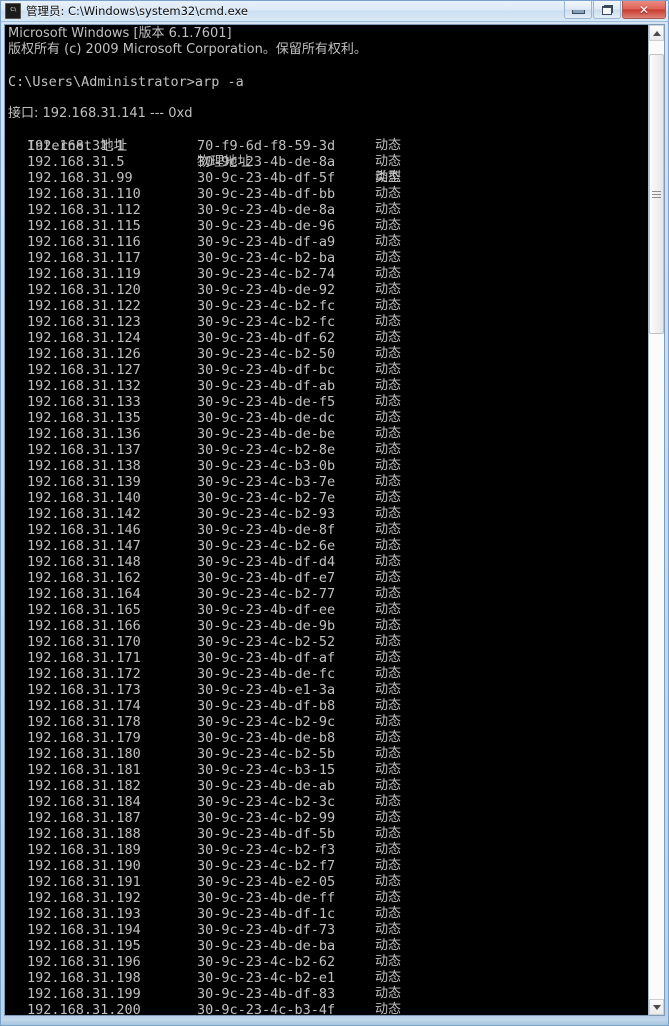  I want to click on arp-table-row: 192.168.31.119 30-9c-23-4c-b2-74 动态, so click(328, 274).